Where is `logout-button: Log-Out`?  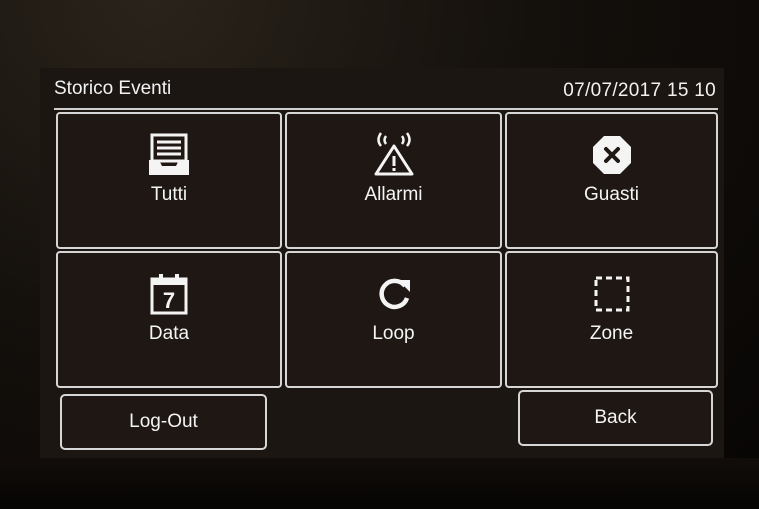
logout-button: Log-Out is located at coordinates (163, 422).